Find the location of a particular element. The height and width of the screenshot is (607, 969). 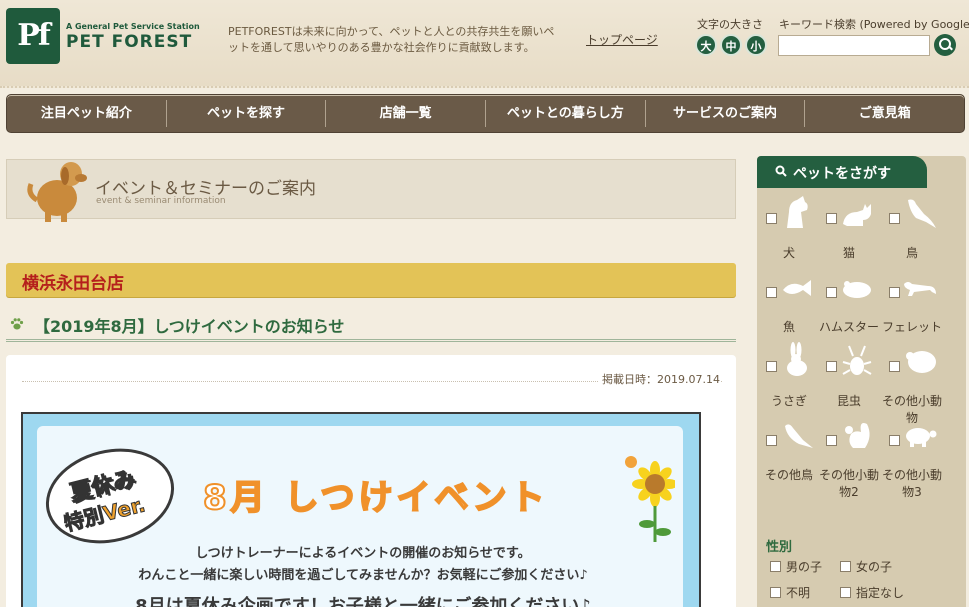

post-title-row: 【2019年8月】しつけイベントのお知らせ is located at coordinates (371, 326).